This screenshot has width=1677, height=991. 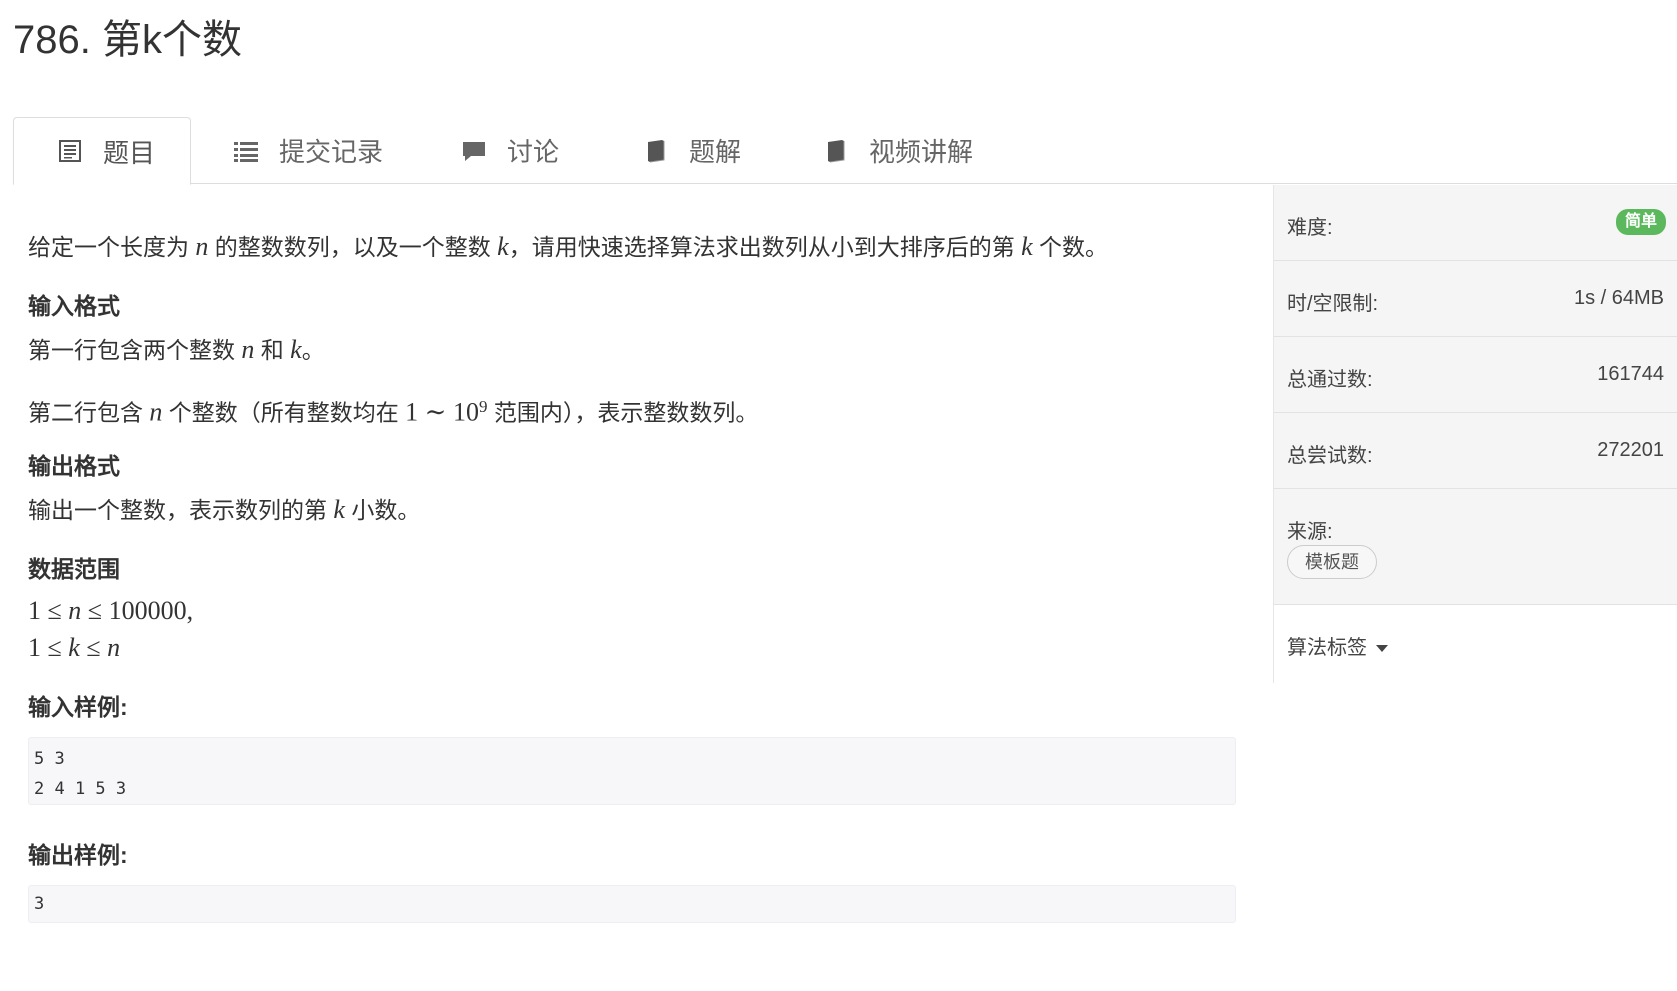 I want to click on text: 给定一个长度为, so click(x=112, y=247).